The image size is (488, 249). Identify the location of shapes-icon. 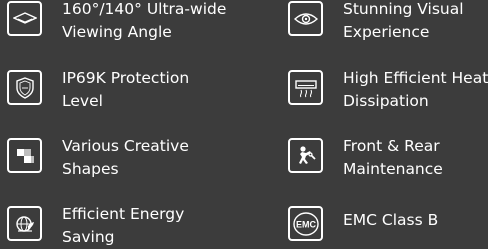
(24, 155).